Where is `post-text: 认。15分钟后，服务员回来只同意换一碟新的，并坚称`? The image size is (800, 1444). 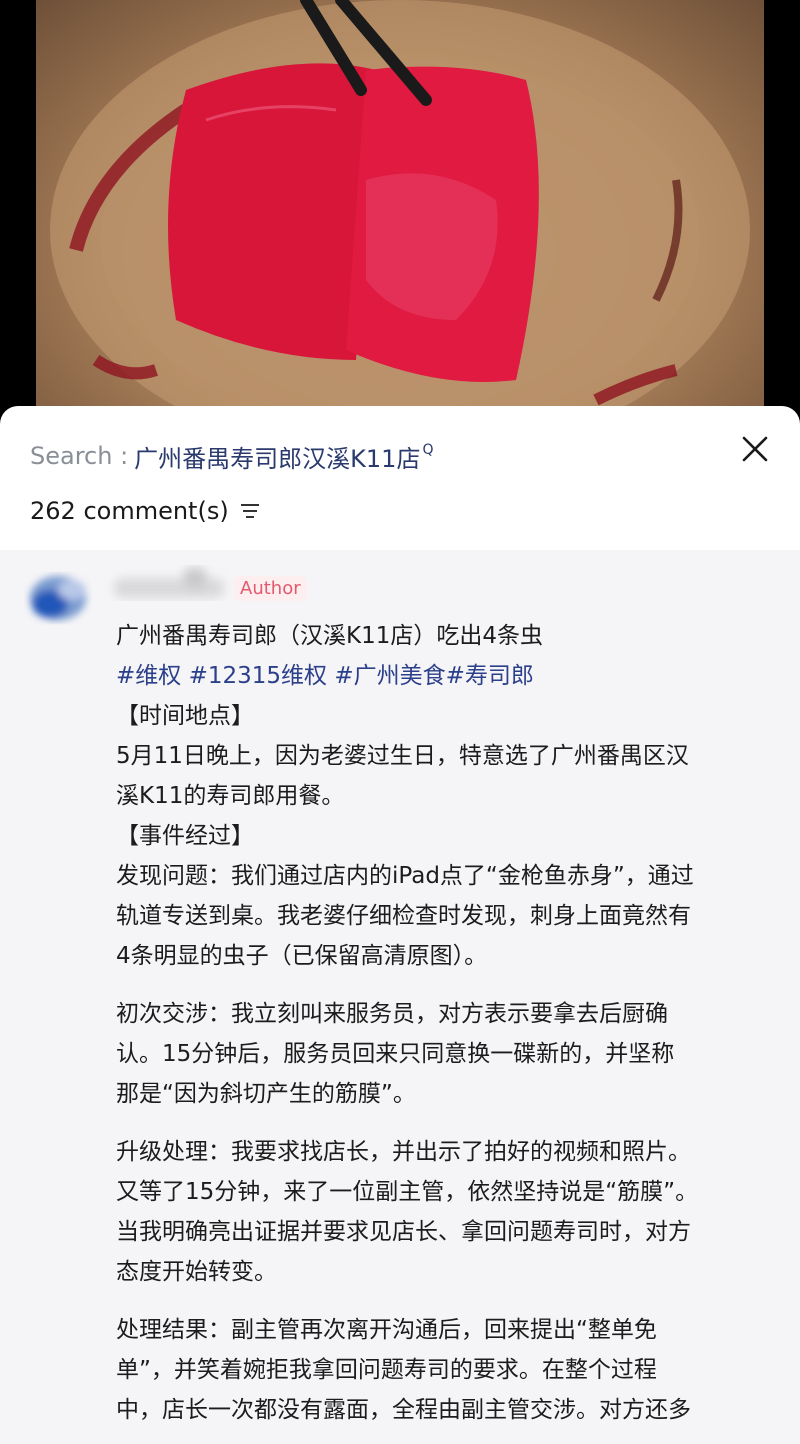
post-text: 认。15分钟后，服务员回来只同意换一碟新的，并坚称 is located at coordinates (395, 1054).